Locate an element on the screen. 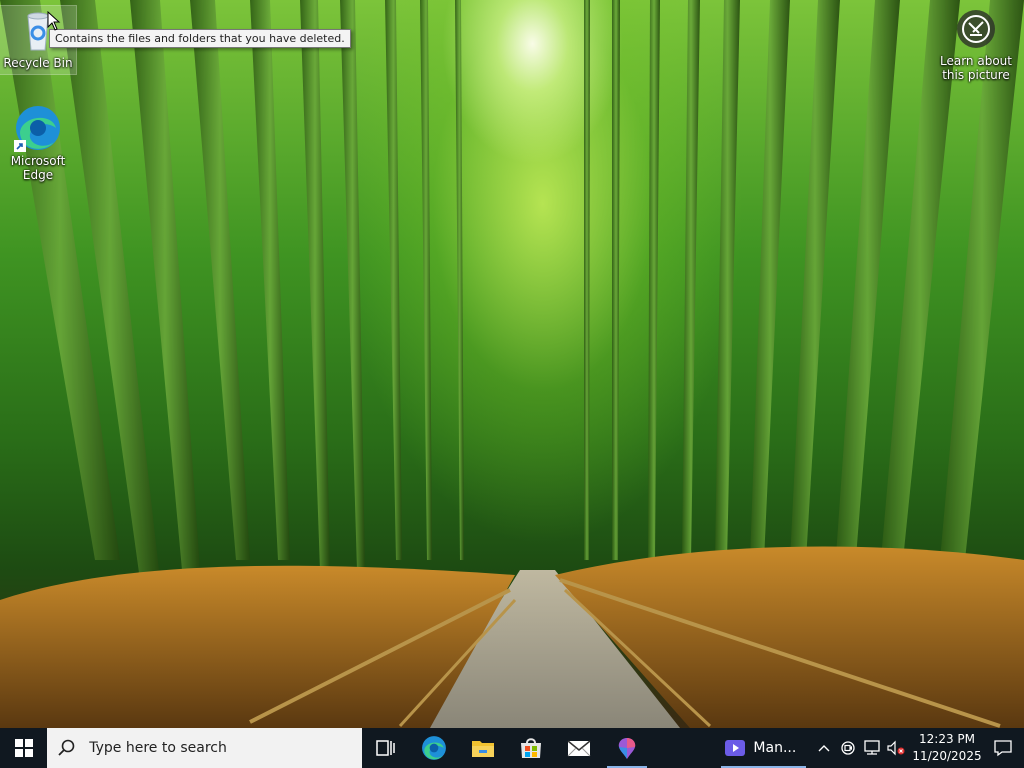 This screenshot has width=1024, height=768. search-box is located at coordinates (205, 748).